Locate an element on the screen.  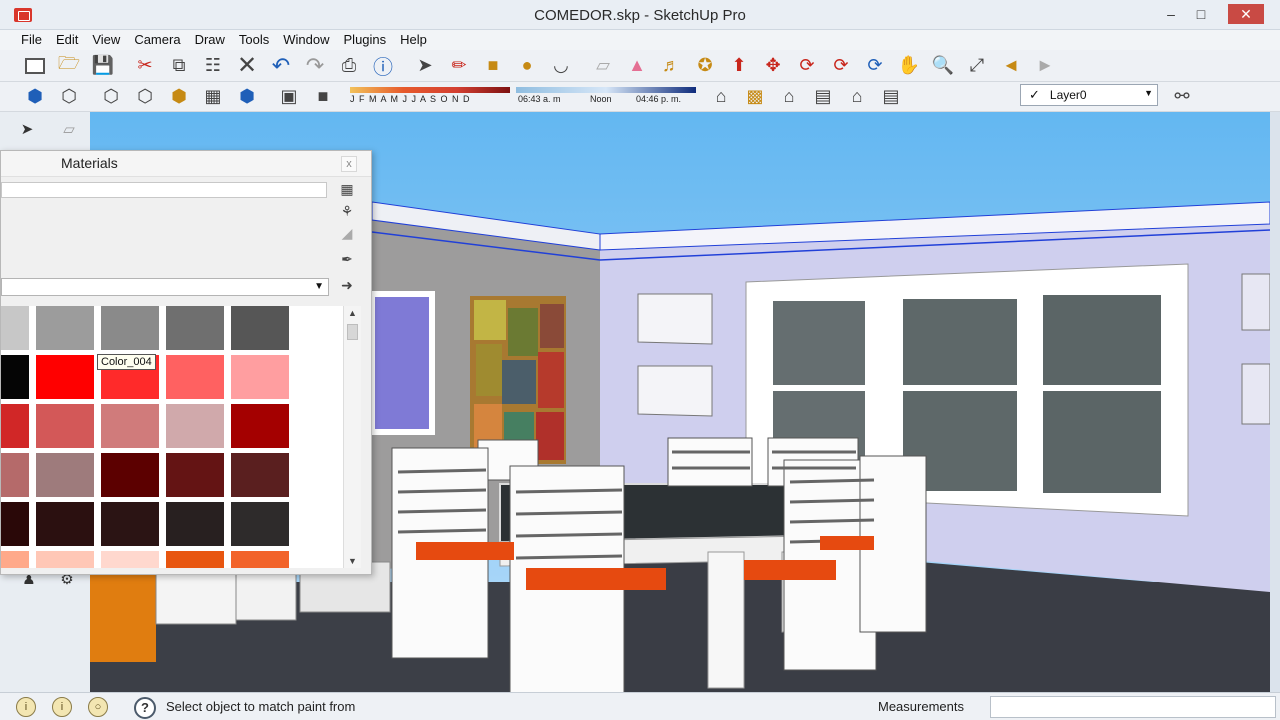
measurements-input is located at coordinates (1133, 707).